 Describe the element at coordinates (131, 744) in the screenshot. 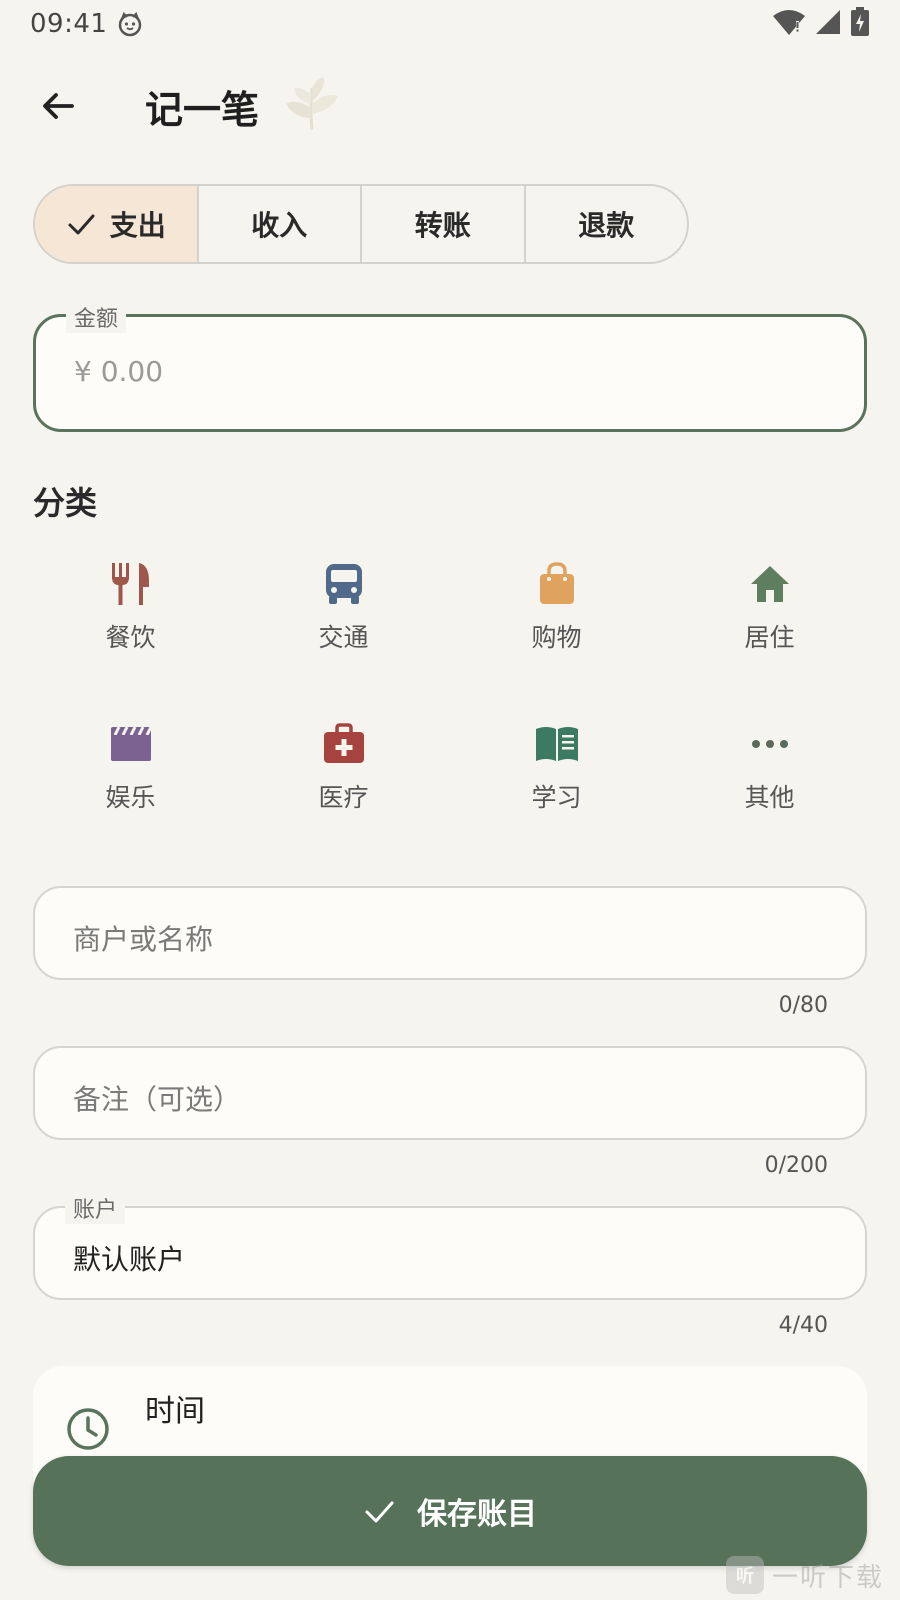

I see `movie-icon` at that location.